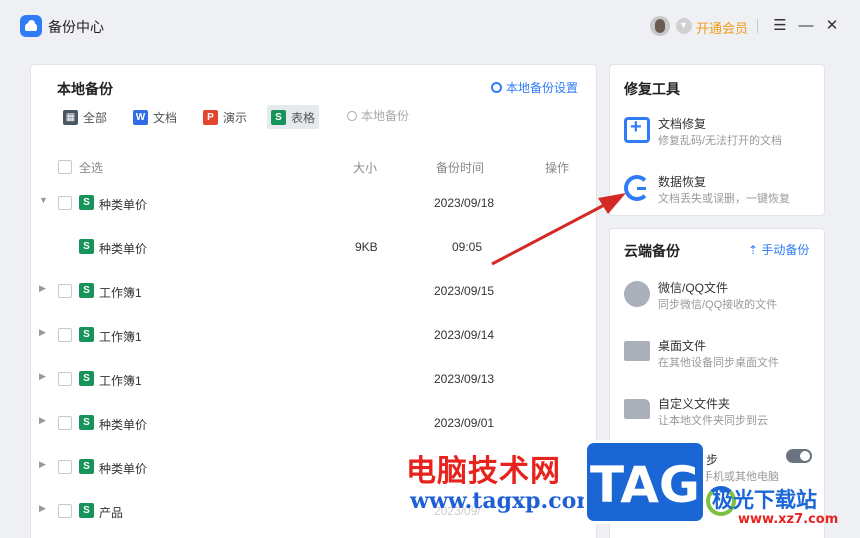 The height and width of the screenshot is (538, 860). What do you see at coordinates (235, 117) in the screenshot?
I see `filter-label: 演示` at bounding box center [235, 117].